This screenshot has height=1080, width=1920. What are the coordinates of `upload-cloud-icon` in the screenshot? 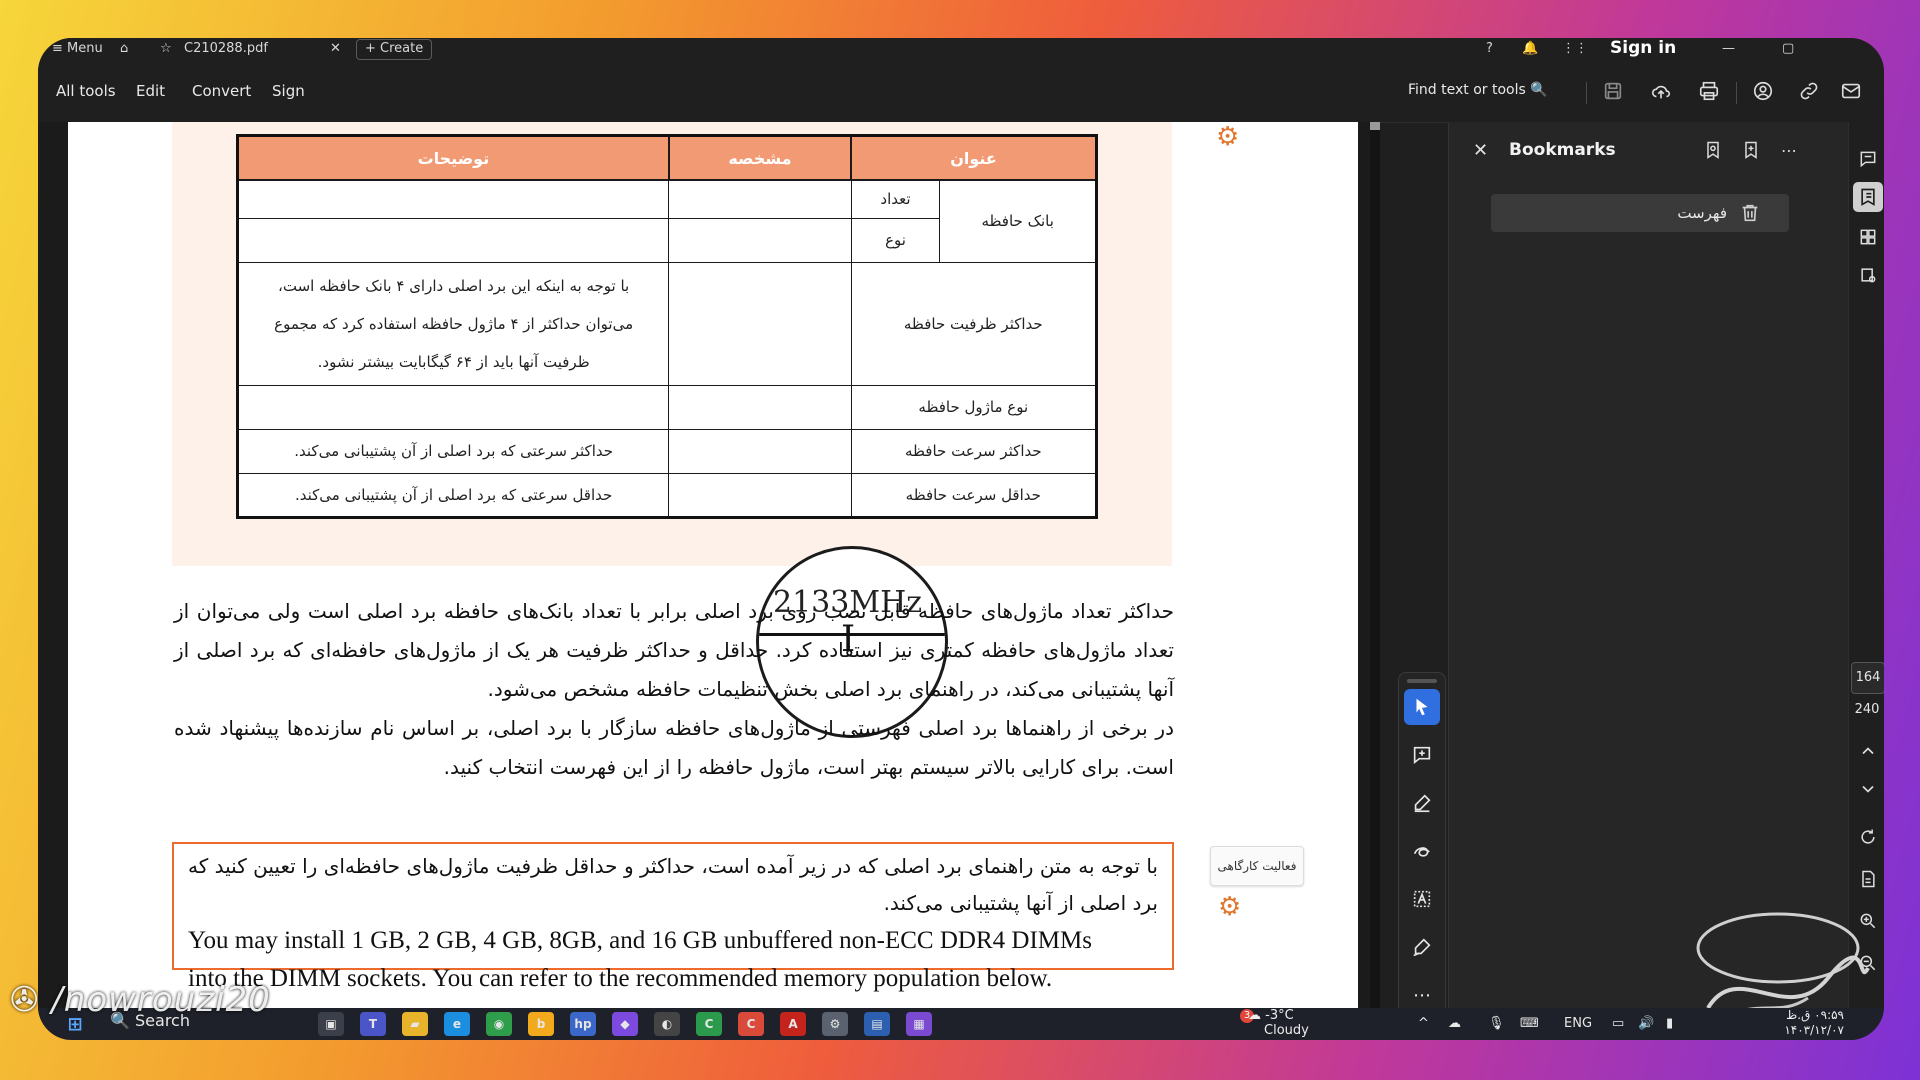 It's located at (1661, 91).